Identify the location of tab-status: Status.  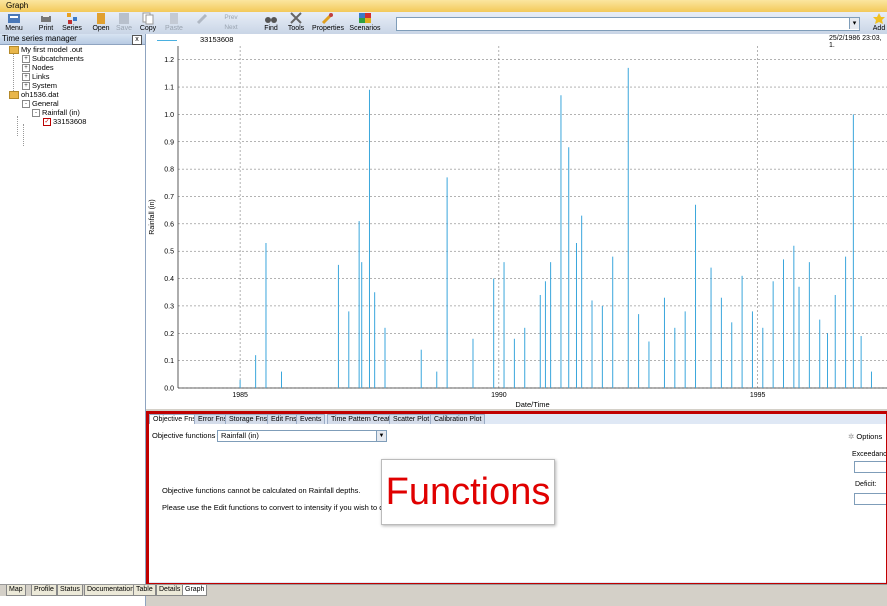
(70, 590).